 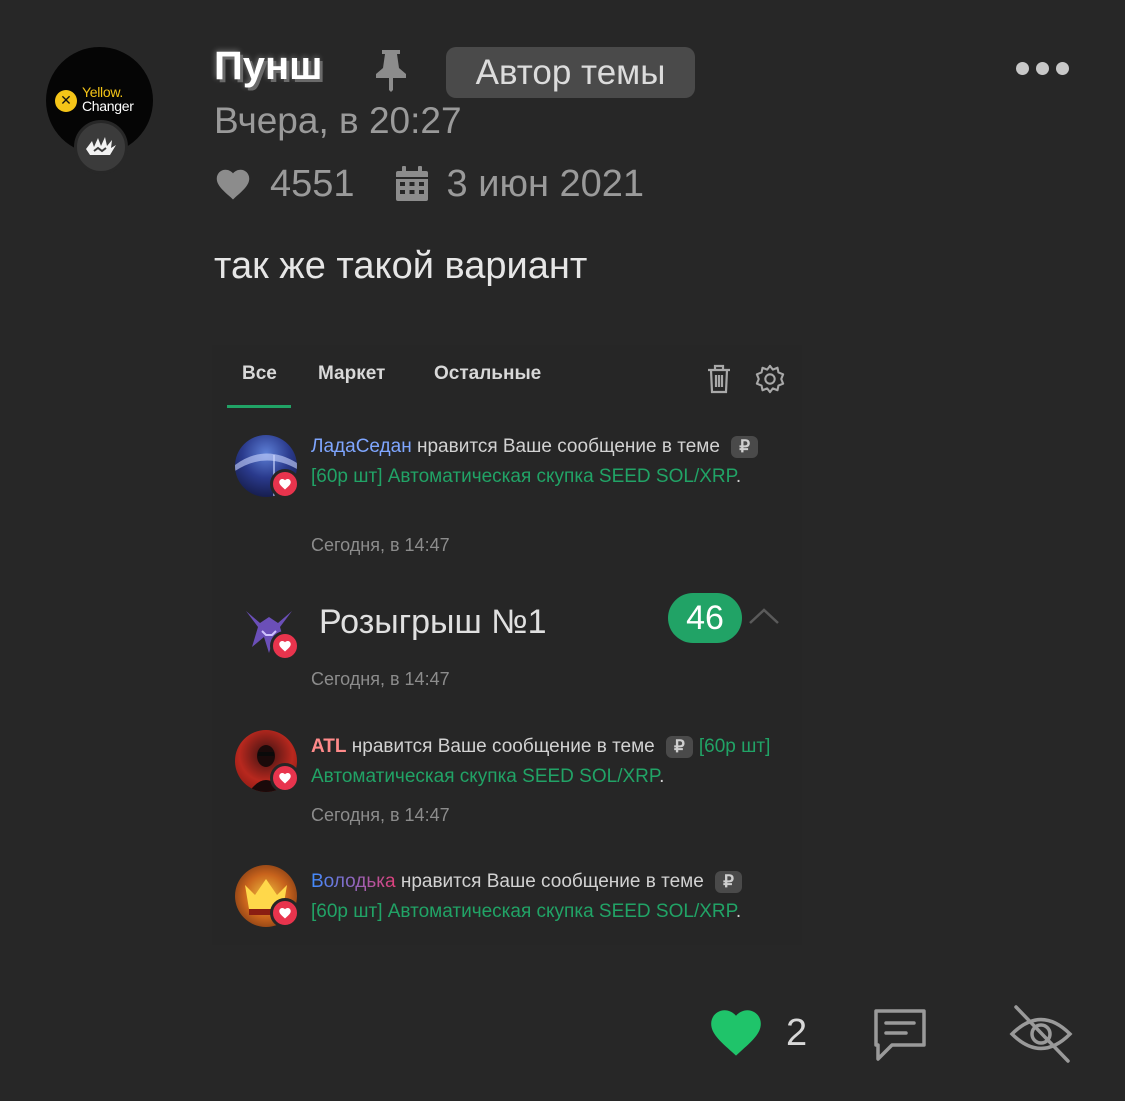 What do you see at coordinates (545, 183) in the screenshot?
I see `register-date: 3 июн 2021` at bounding box center [545, 183].